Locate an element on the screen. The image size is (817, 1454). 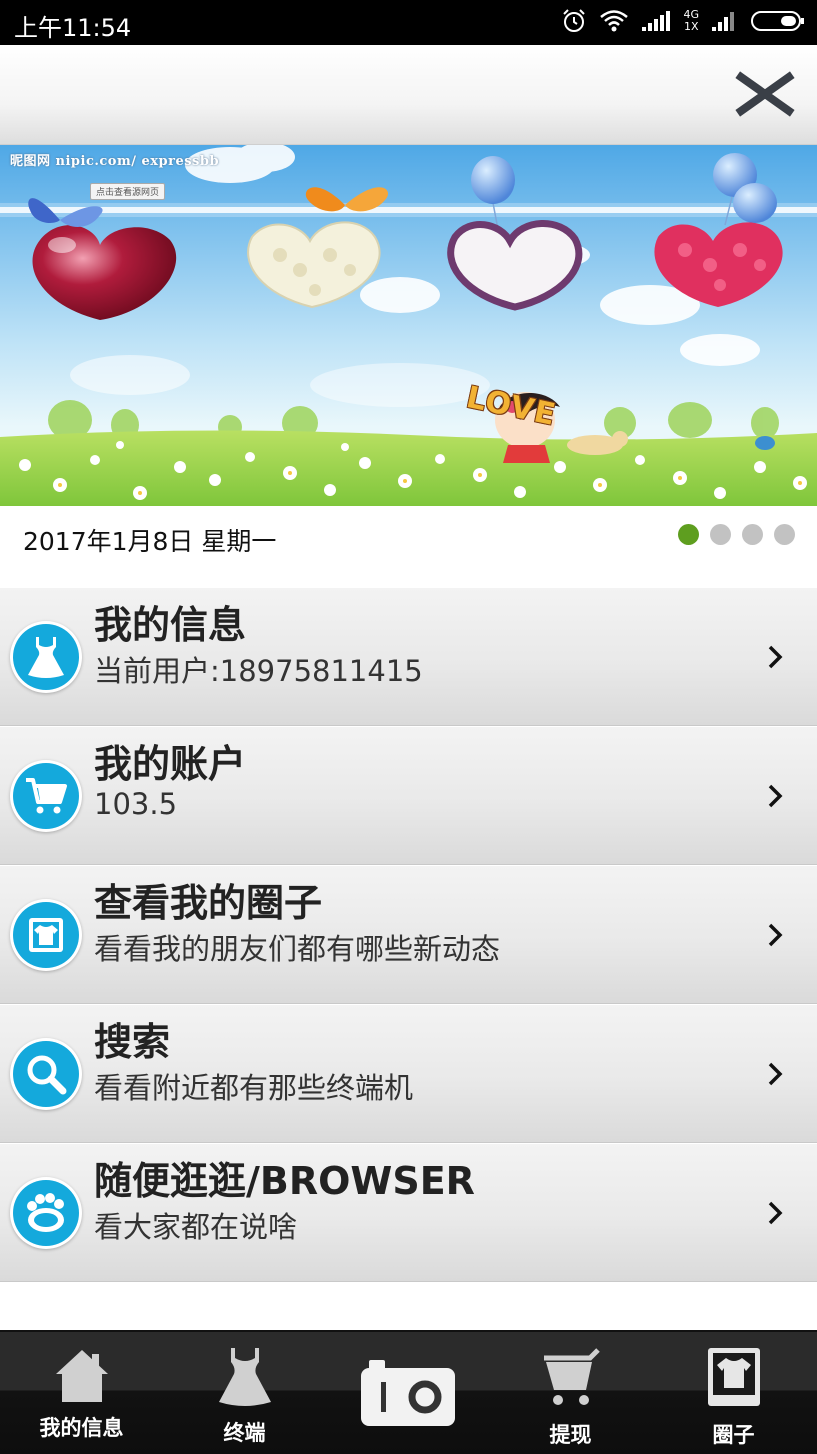
watermark-text: 昵图网 nipic.com/ expressbb is located at coordinates (115, 161).